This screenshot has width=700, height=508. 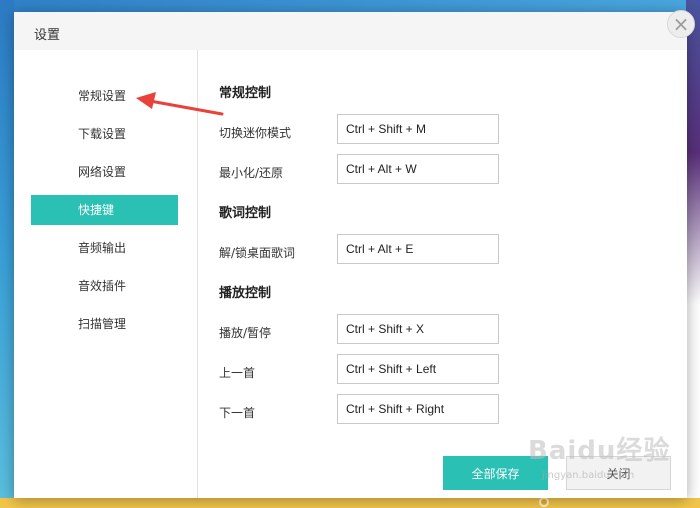 I want to click on watermark-url: jingyan.baidu.com, so click(x=588, y=475).